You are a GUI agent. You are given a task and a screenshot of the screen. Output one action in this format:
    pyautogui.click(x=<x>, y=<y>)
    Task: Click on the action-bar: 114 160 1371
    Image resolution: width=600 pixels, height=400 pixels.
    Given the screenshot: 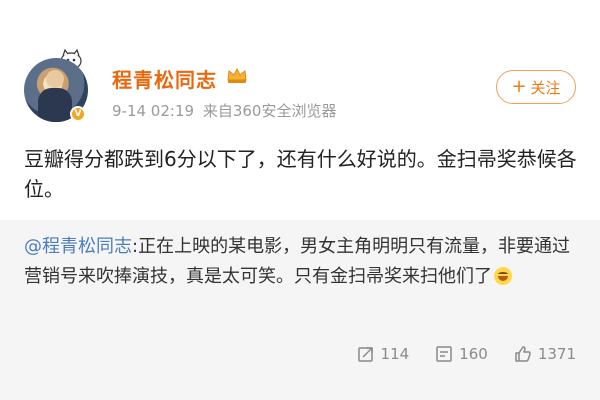 What is the action you would take?
    pyautogui.click(x=453, y=354)
    